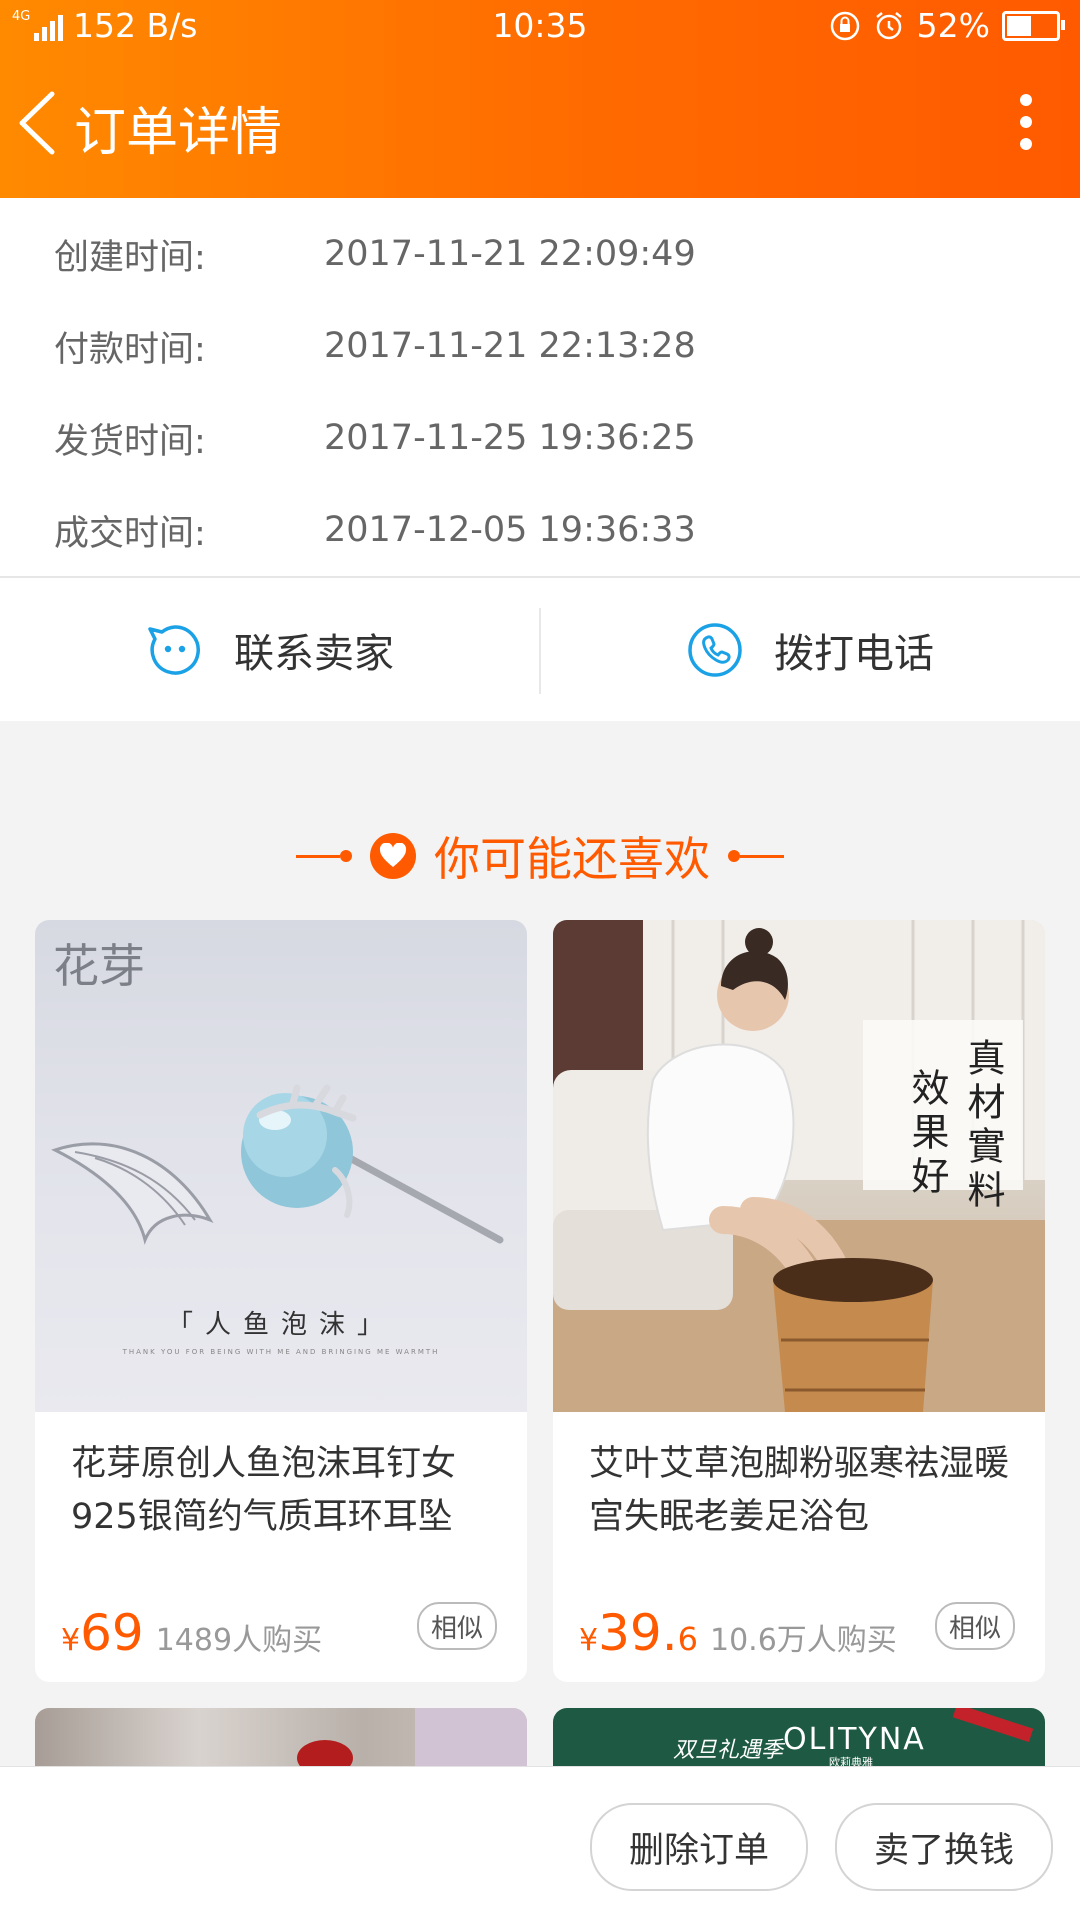  I want to click on phone-icon, so click(715, 649).